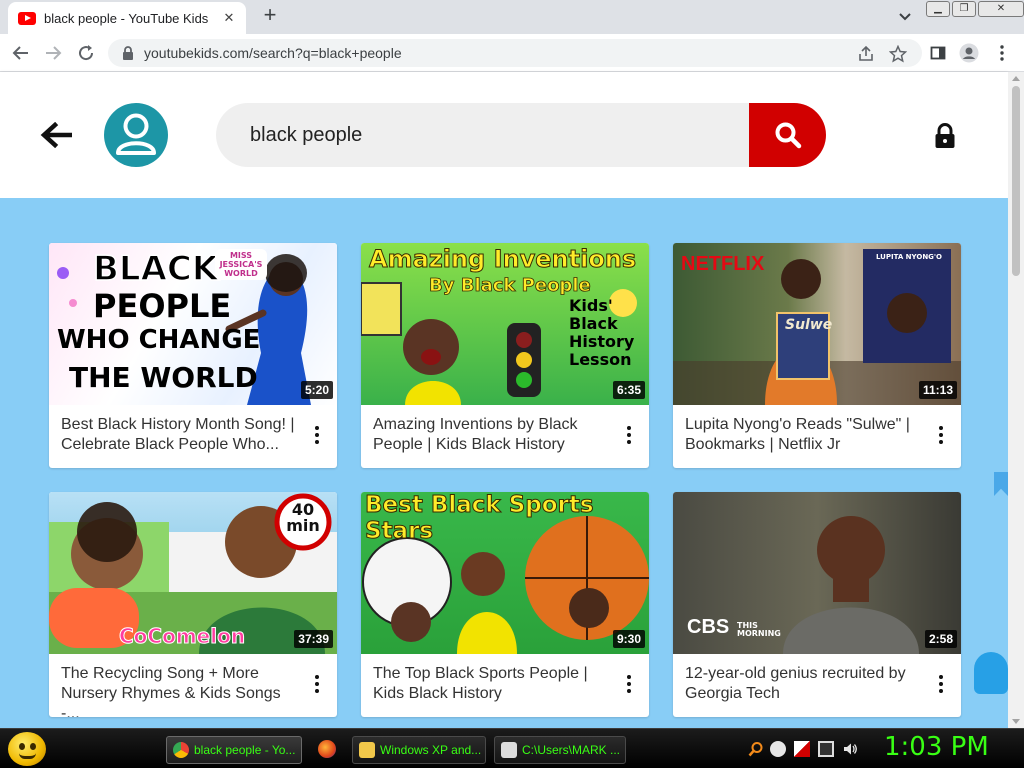 The image size is (1024, 768). Describe the element at coordinates (938, 9) in the screenshot. I see `minimize-button: ▁` at that location.